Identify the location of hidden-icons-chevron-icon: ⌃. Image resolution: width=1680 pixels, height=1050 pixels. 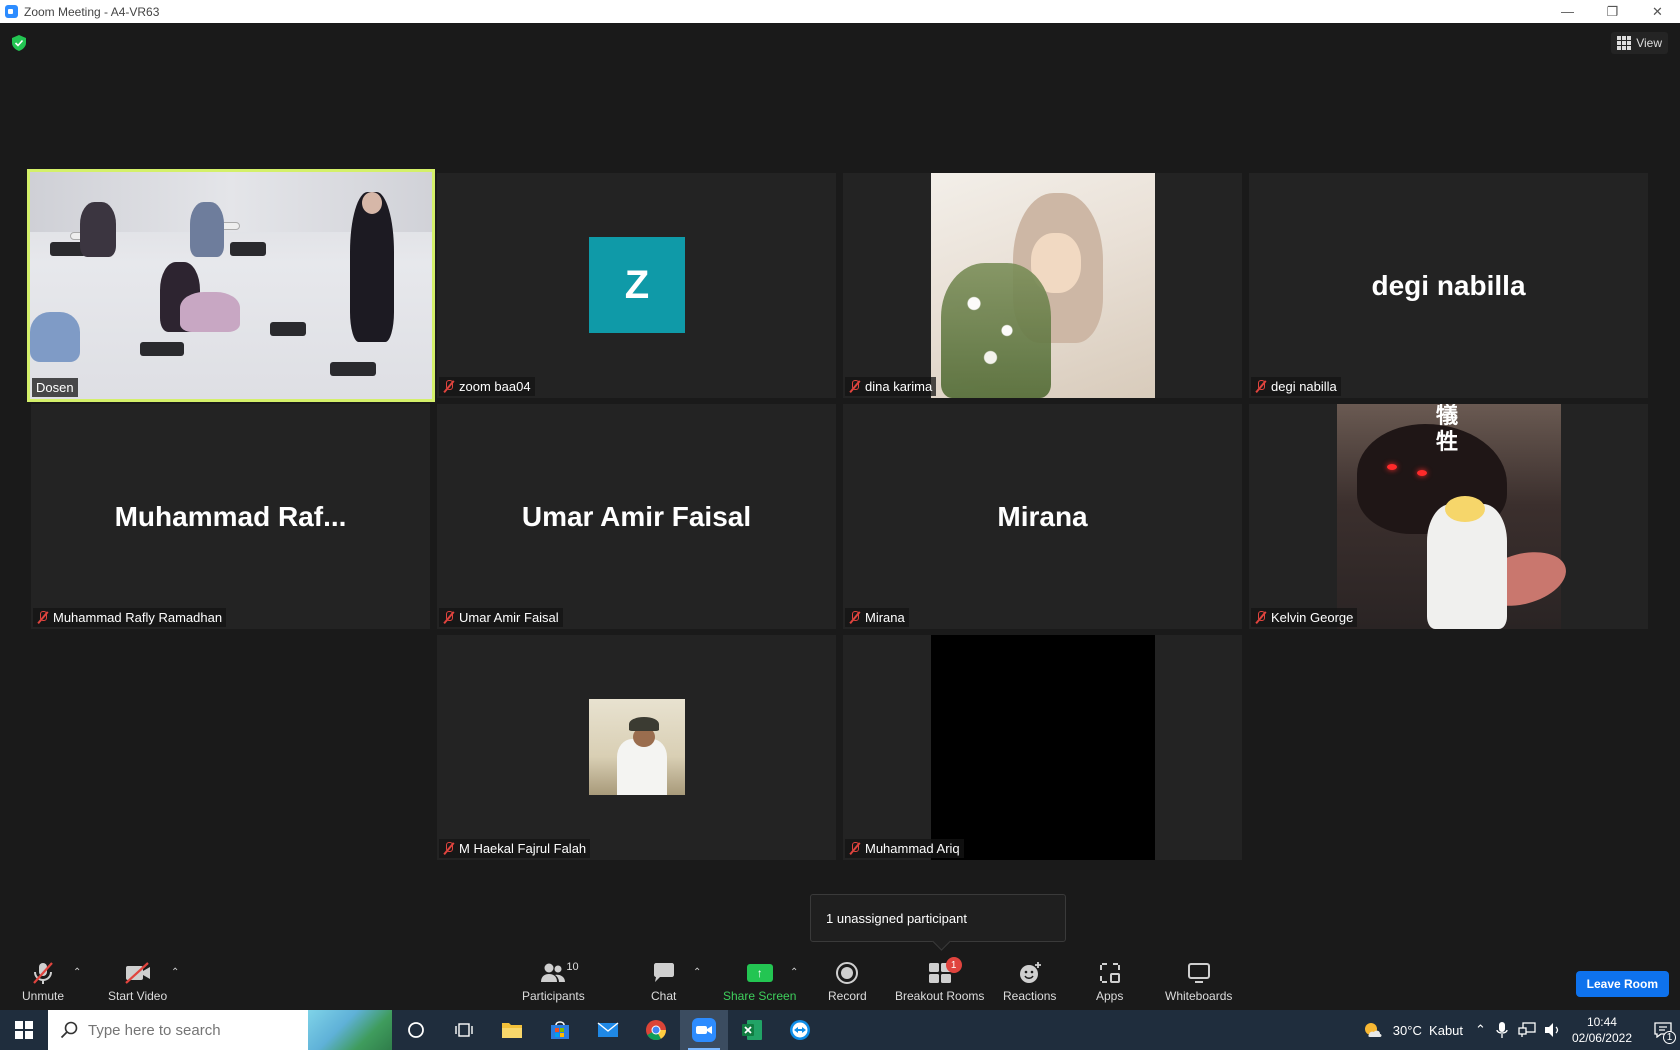
(1480, 1030).